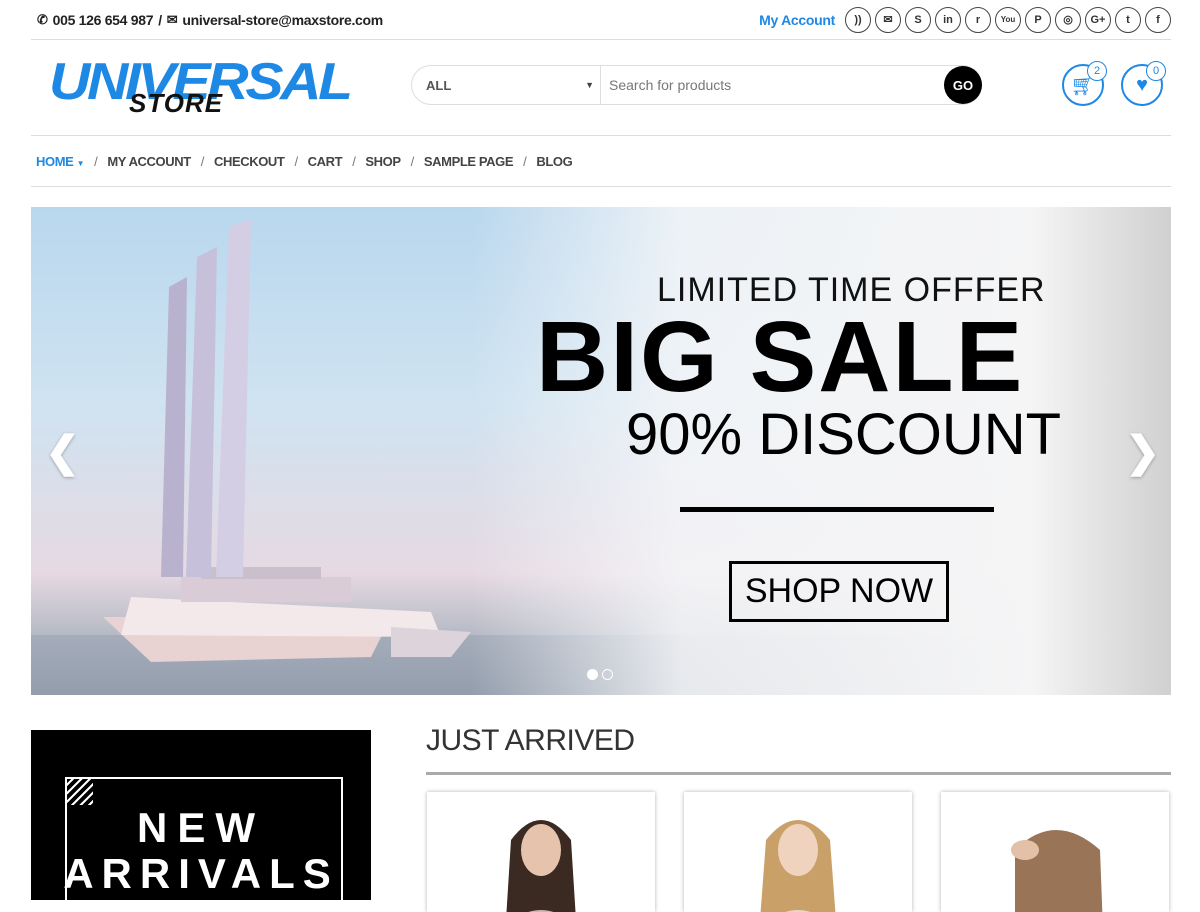  What do you see at coordinates (176, 103) in the screenshot?
I see `logo-sub-text: STORE` at bounding box center [176, 103].